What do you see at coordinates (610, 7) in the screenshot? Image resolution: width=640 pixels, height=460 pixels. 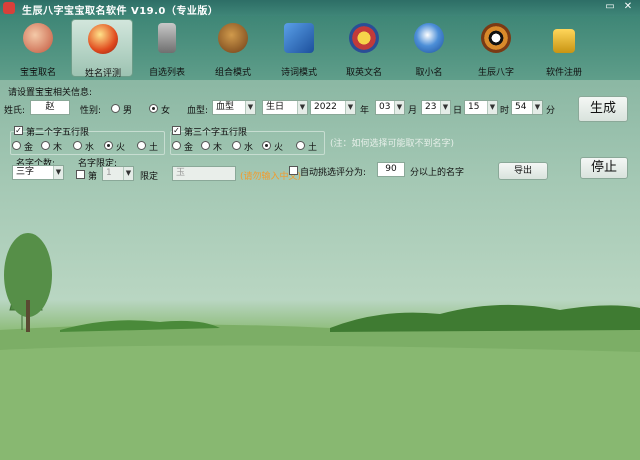 I see `maximize-button: ▭` at bounding box center [610, 7].